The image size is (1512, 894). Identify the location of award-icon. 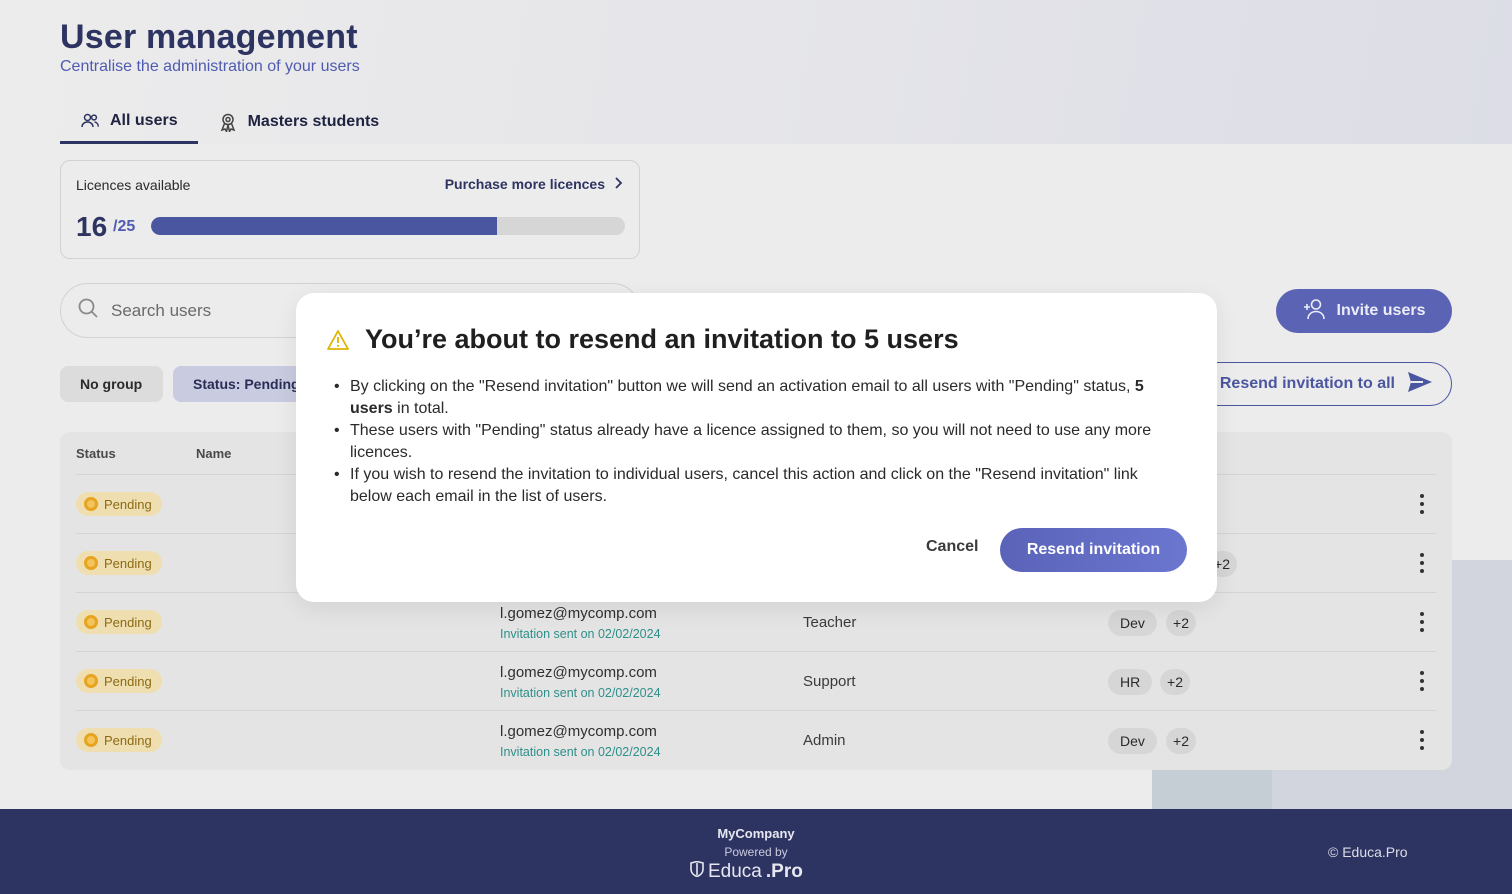
(228, 122).